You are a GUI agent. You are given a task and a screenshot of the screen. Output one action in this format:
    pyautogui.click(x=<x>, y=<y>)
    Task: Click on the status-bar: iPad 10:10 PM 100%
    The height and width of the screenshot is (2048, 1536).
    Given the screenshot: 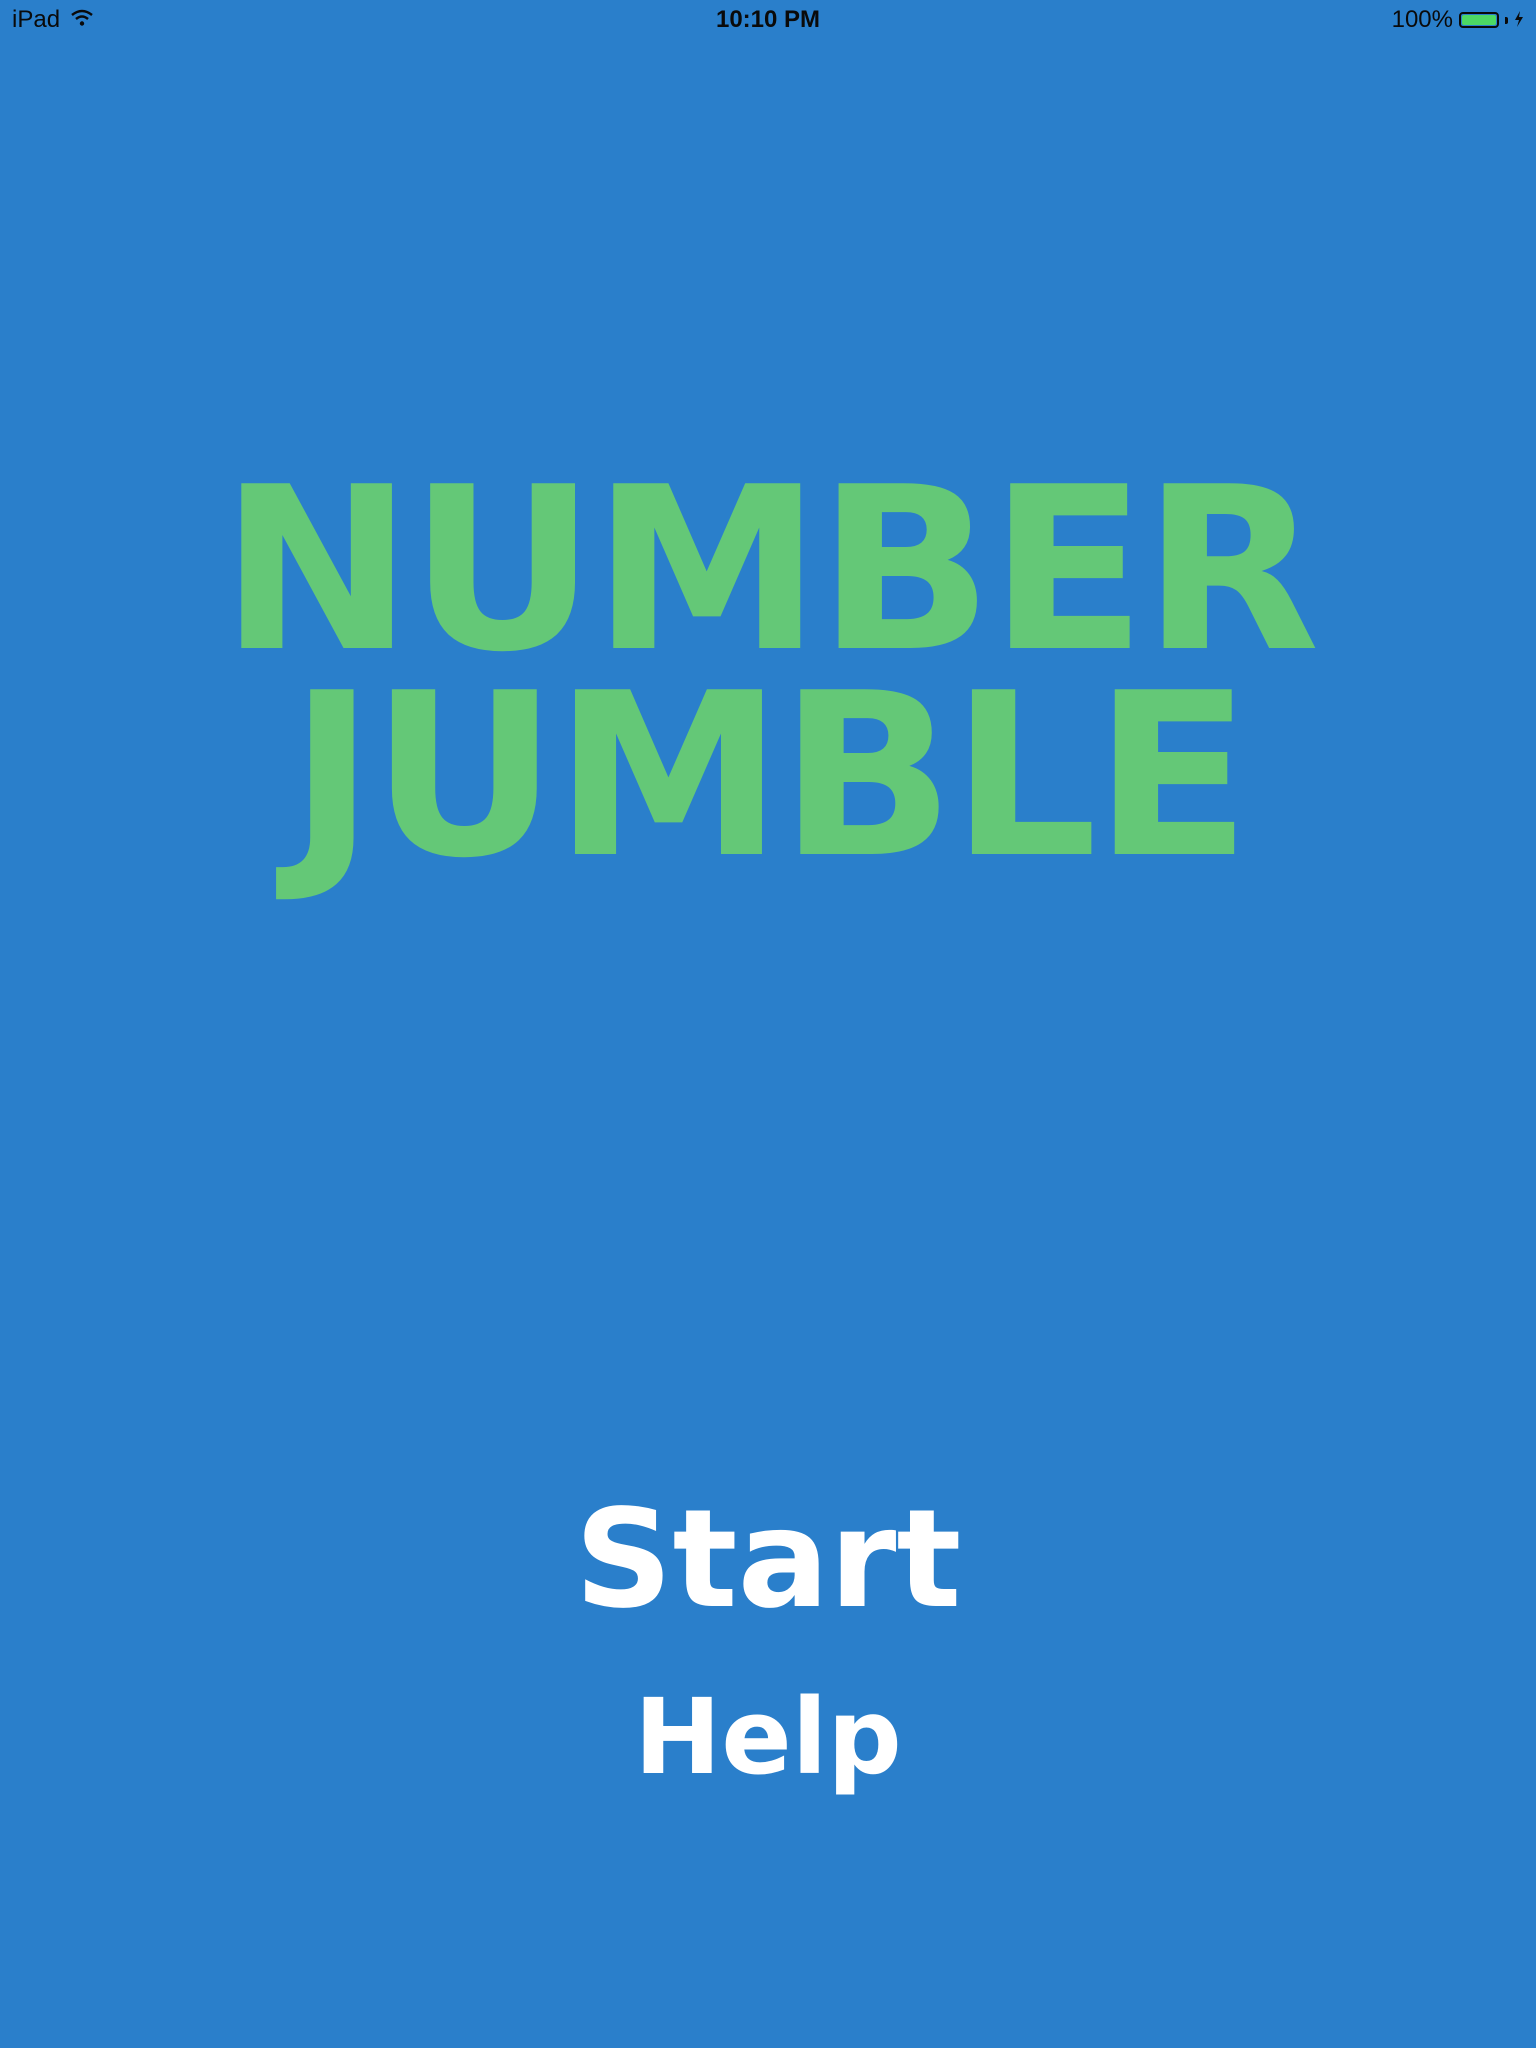 What is the action you would take?
    pyautogui.click(x=768, y=20)
    